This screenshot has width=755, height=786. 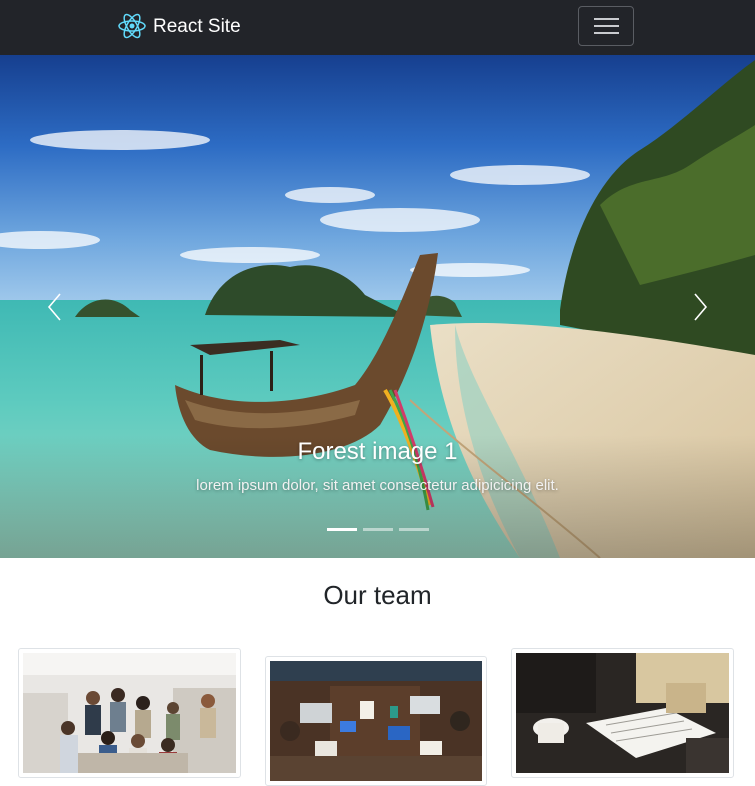 I want to click on team-section-title: Our team, so click(x=377, y=595).